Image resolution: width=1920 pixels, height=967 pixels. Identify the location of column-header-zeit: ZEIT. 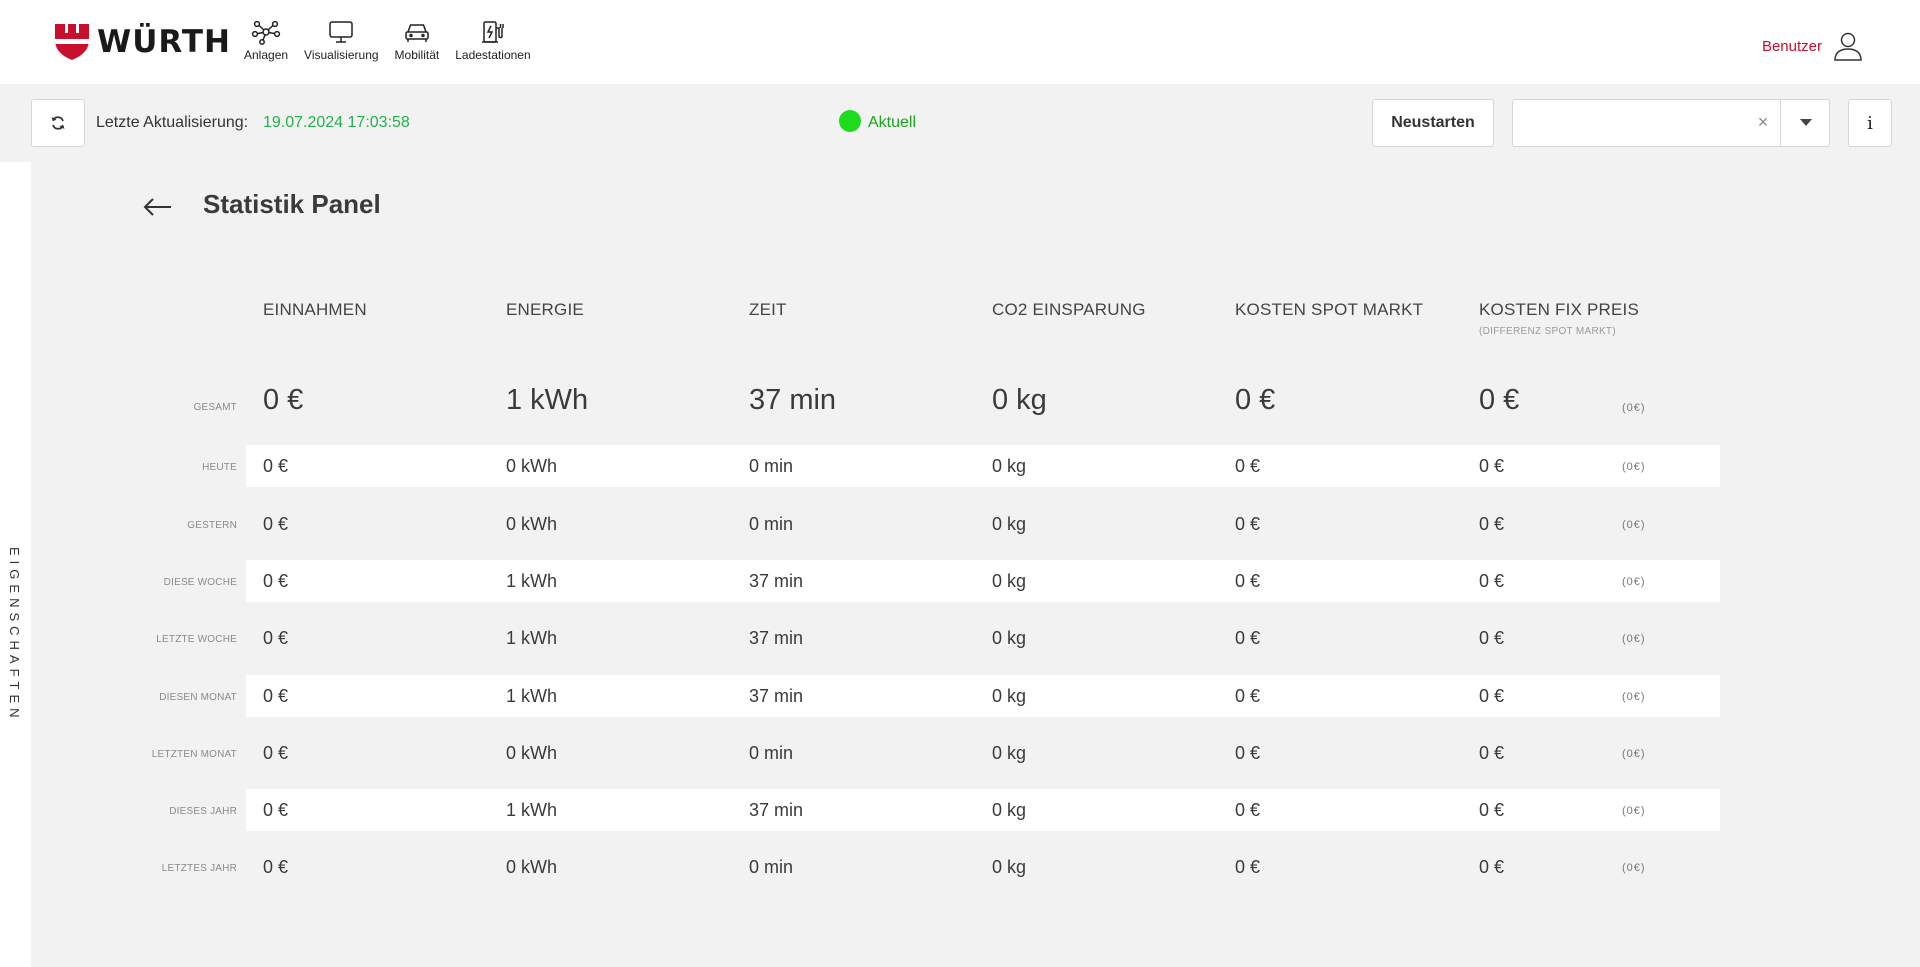
(768, 309).